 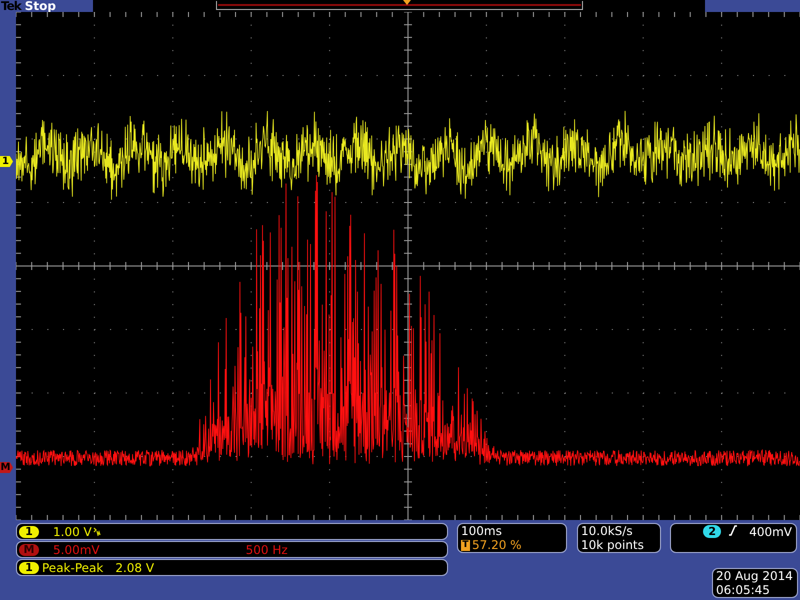 I want to click on channel-badge: M, so click(x=29, y=550).